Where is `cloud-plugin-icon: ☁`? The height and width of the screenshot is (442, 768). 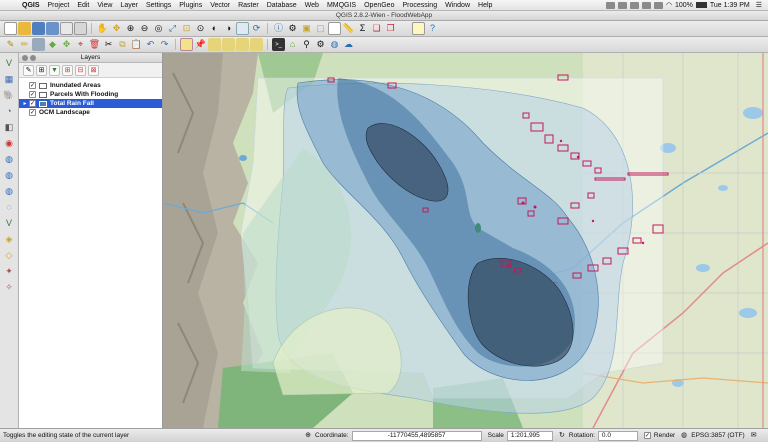 cloud-plugin-icon: ☁ is located at coordinates (348, 44).